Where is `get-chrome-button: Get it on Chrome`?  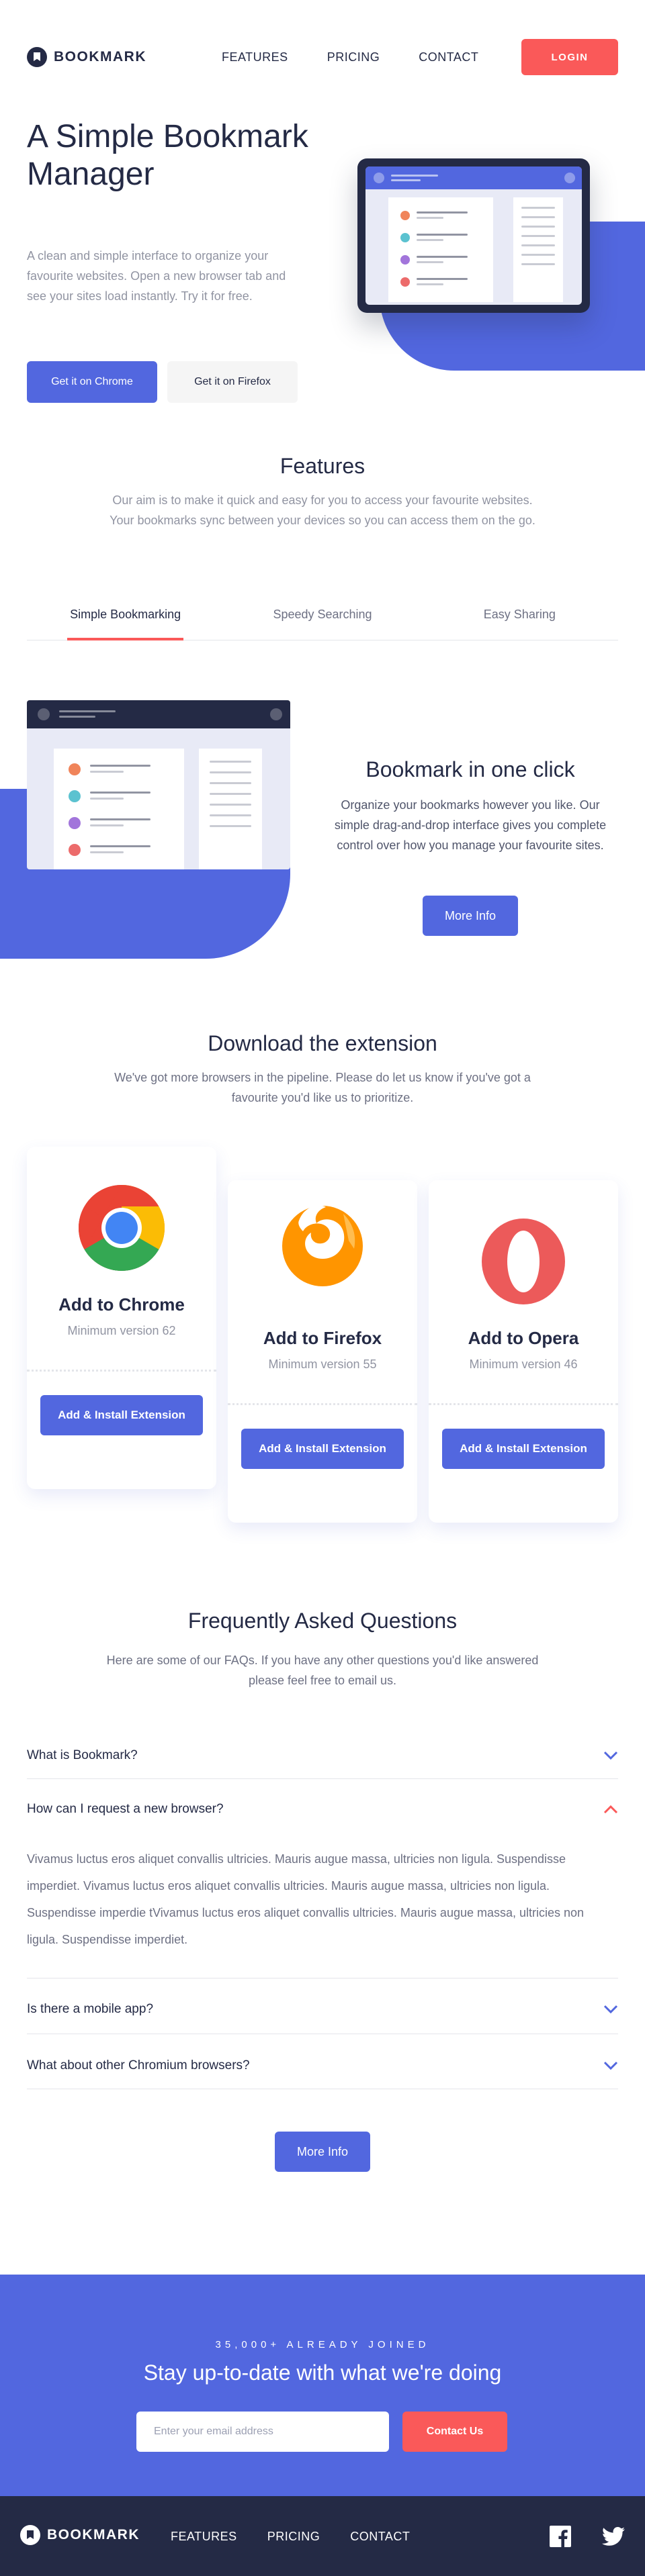 get-chrome-button: Get it on Chrome is located at coordinates (92, 382).